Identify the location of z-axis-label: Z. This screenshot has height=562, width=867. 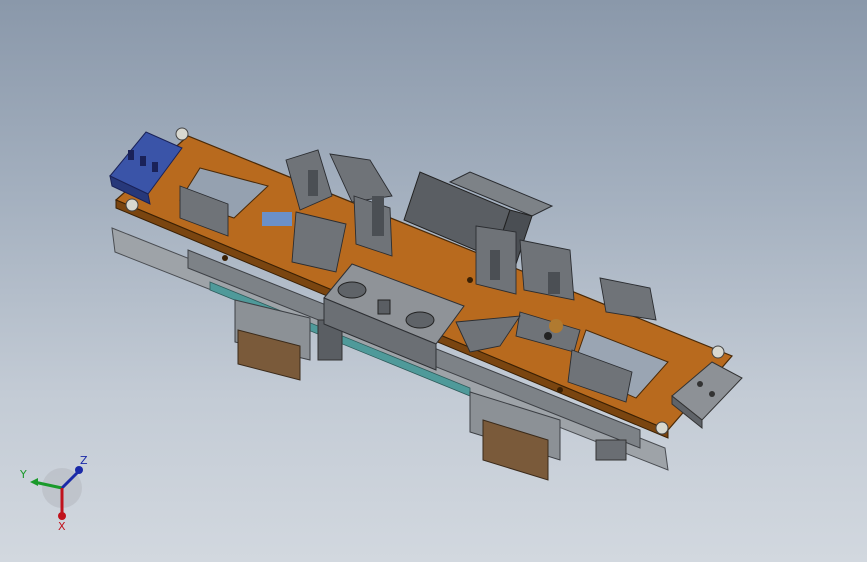
(84, 460).